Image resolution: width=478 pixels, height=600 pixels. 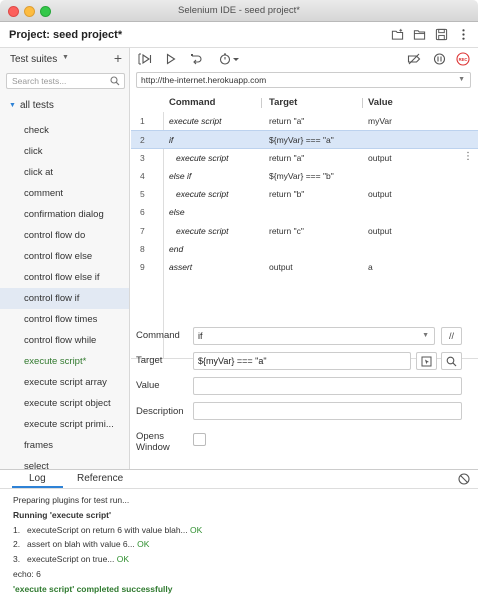 I want to click on tree-root-all-tests: ▼ all tests, so click(x=31, y=105).